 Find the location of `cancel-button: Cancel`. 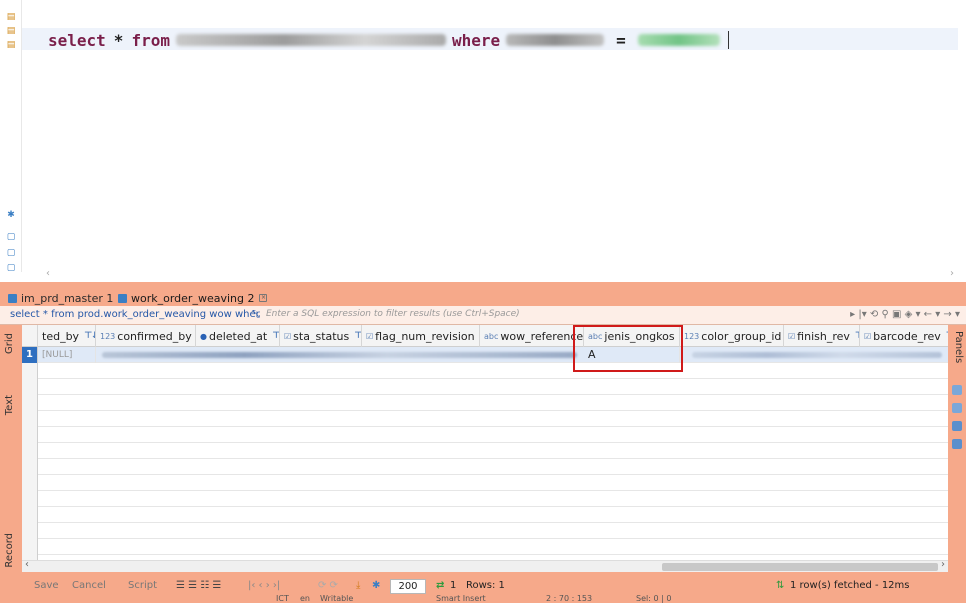

cancel-button: Cancel is located at coordinates (89, 585).